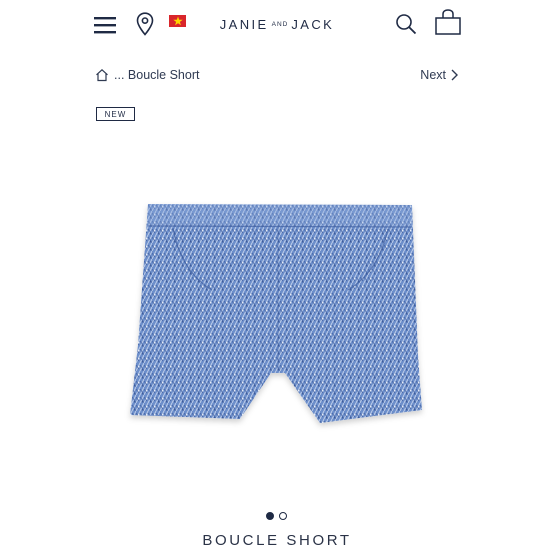 This screenshot has height=554, width=554. Describe the element at coordinates (163, 75) in the screenshot. I see `breadcrumb-current: Boucle Short` at that location.